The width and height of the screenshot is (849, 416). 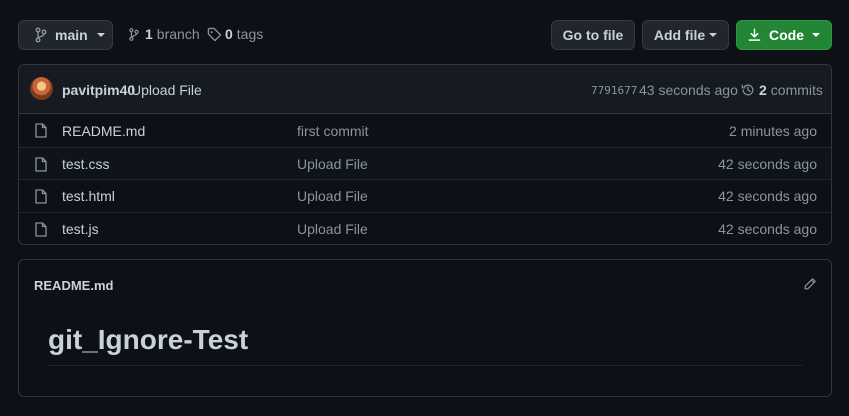 I want to click on commit-count: 2, so click(x=763, y=90).